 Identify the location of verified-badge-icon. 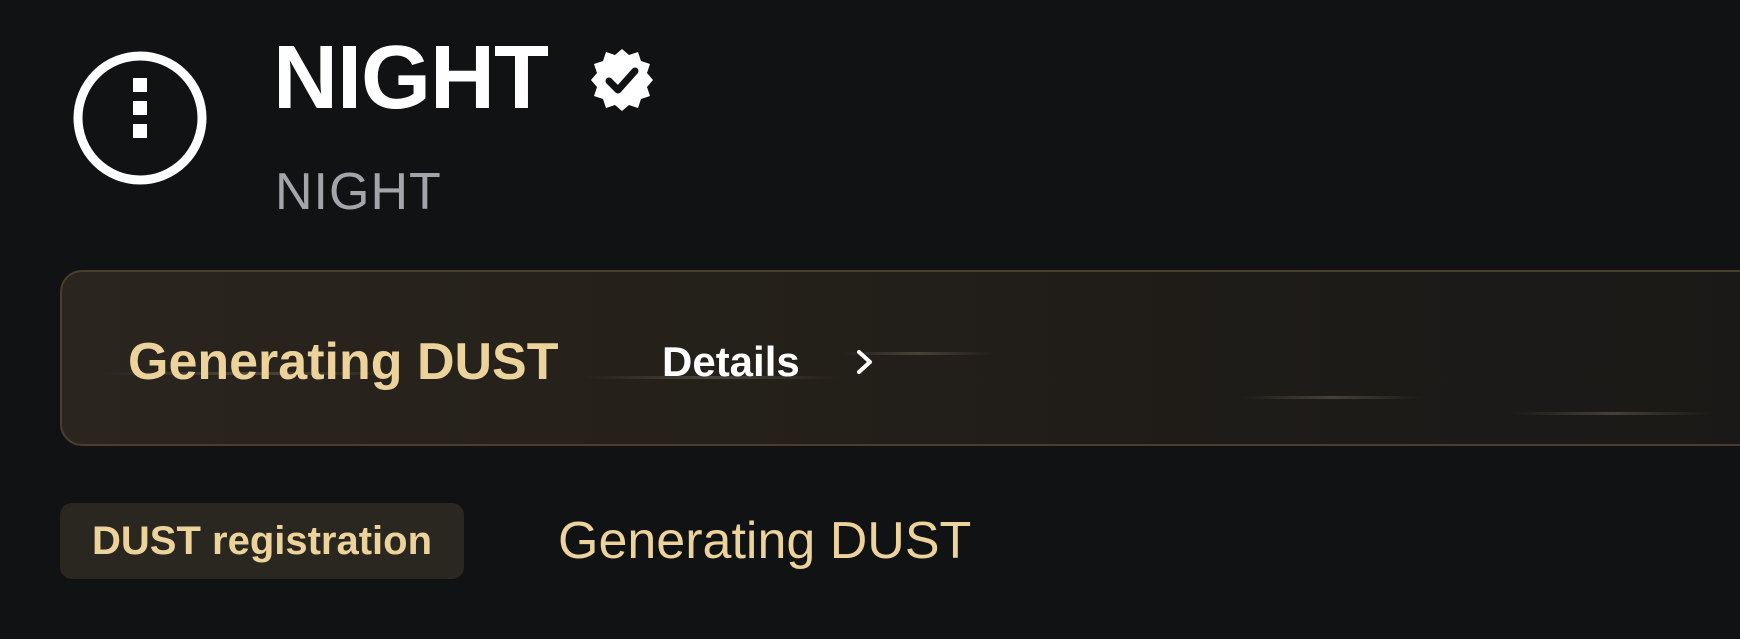
(621, 80).